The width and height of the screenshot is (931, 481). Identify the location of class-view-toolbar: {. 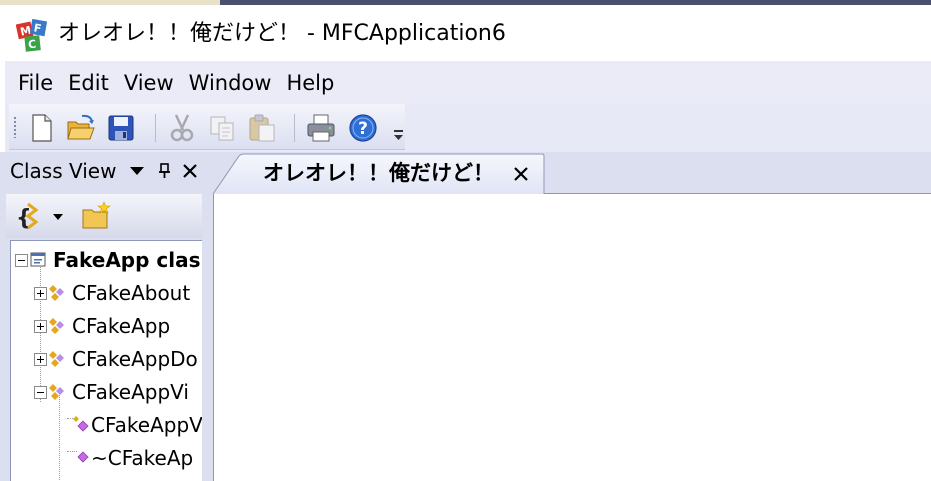
(104, 216).